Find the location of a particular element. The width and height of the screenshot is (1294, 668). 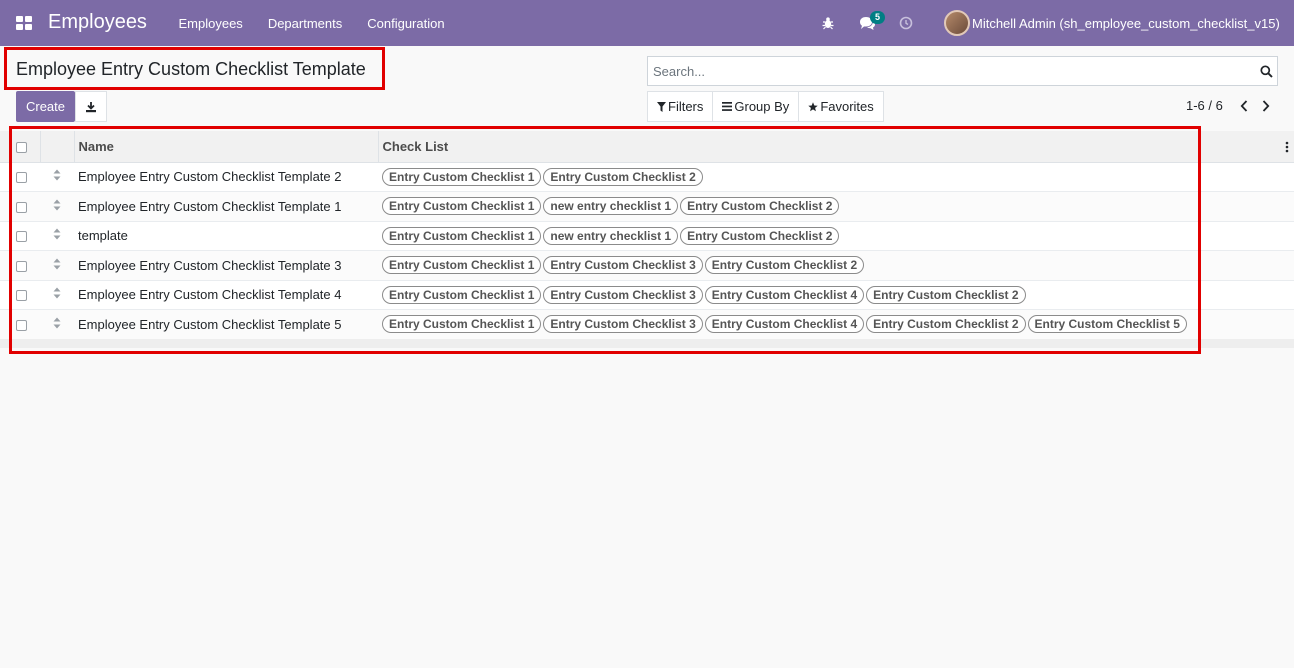

favorites-button: Favorites is located at coordinates (840, 106).